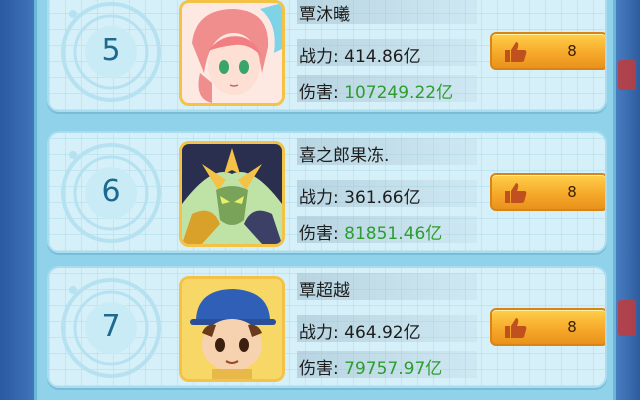 The height and width of the screenshot is (400, 640). What do you see at coordinates (344, 156) in the screenshot?
I see `player-name: 喜之郎果冻.` at bounding box center [344, 156].